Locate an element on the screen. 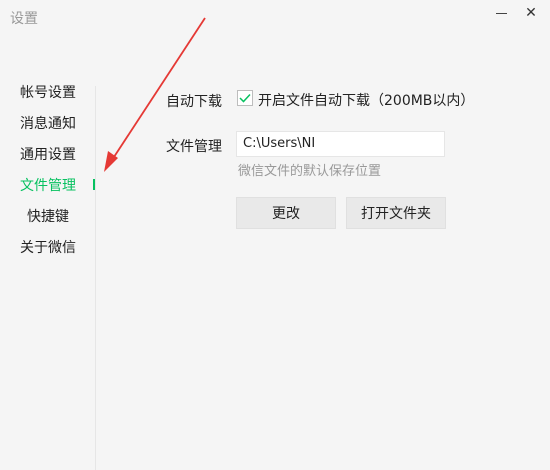 The width and height of the screenshot is (550, 470). sidebar-item-account: 帐号设置 is located at coordinates (48, 93).